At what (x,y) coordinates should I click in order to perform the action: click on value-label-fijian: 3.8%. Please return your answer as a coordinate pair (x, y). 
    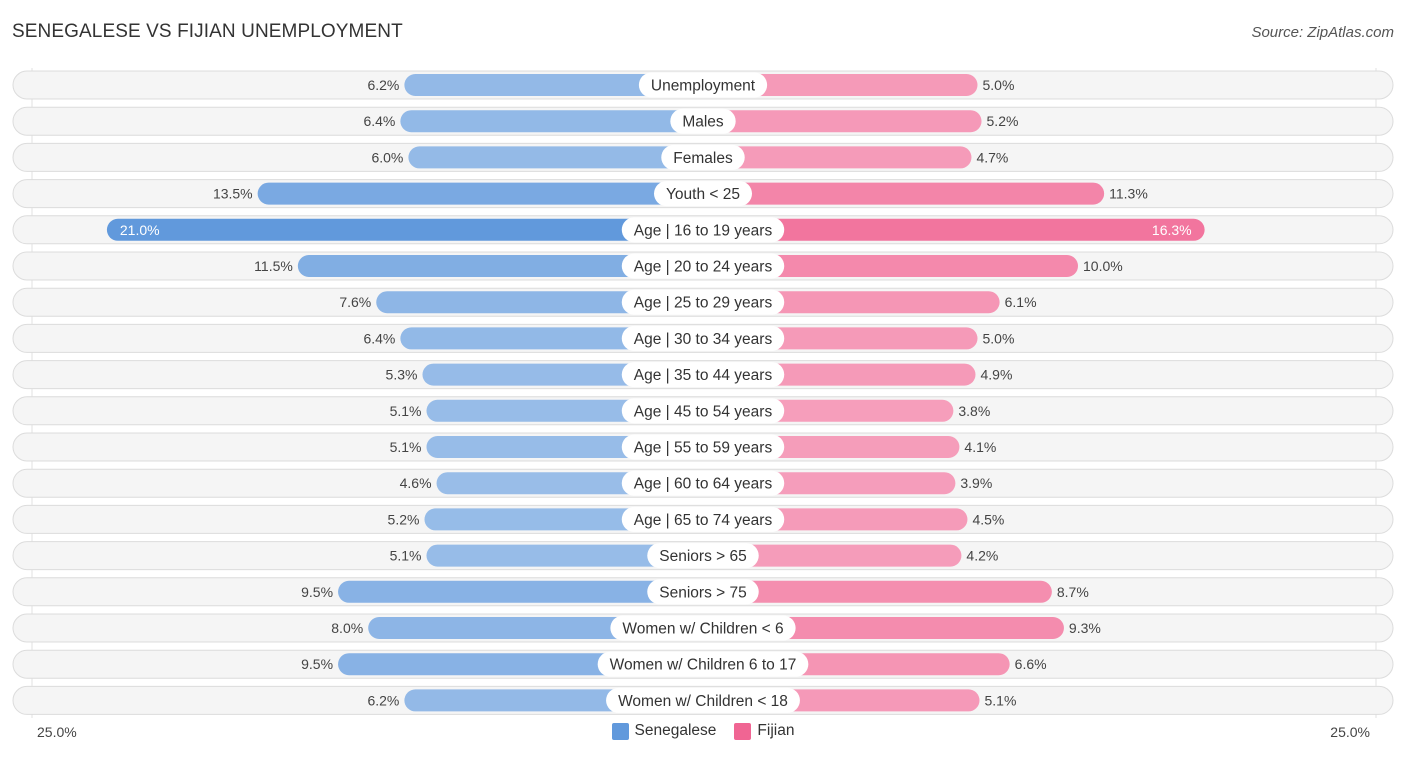
    Looking at the image, I should click on (974, 411).